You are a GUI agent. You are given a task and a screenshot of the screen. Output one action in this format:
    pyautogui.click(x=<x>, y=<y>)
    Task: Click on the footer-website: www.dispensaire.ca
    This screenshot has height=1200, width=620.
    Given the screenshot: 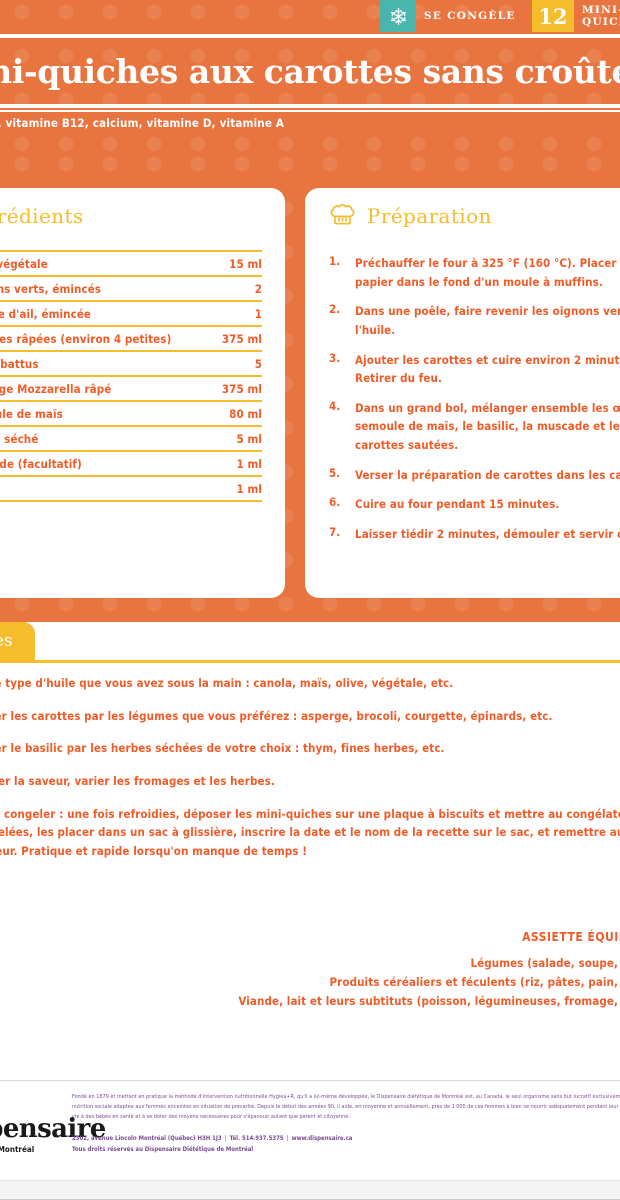 What is the action you would take?
    pyautogui.click(x=322, y=1138)
    